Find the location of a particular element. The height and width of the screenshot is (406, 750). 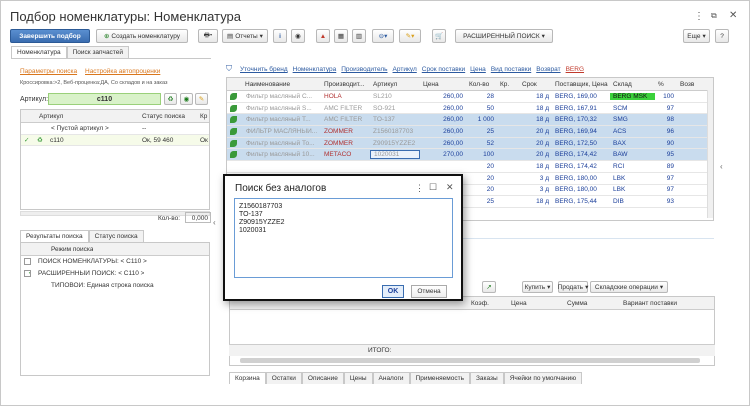

tab-divider is located at coordinates (111, 58).